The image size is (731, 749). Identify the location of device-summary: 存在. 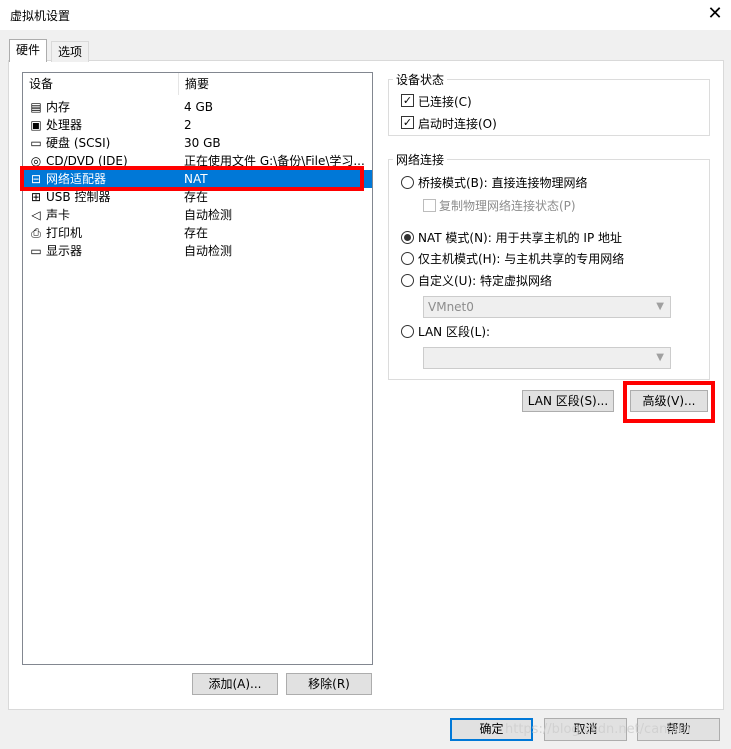
(196, 233).